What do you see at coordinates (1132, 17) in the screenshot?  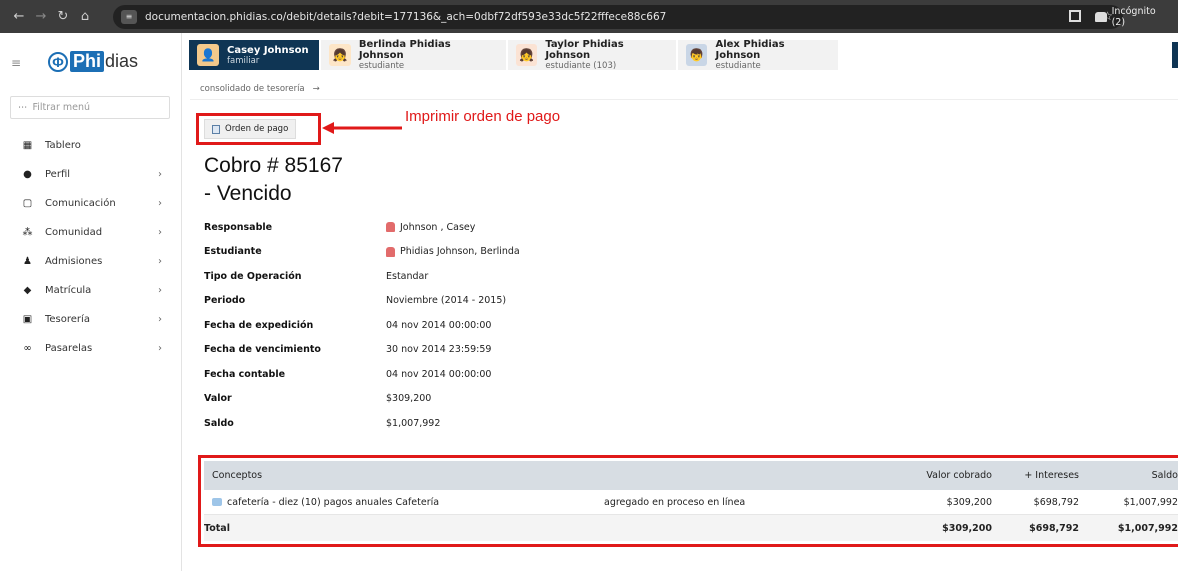 I see `incognito-indicator: Incógnito (2)` at bounding box center [1132, 17].